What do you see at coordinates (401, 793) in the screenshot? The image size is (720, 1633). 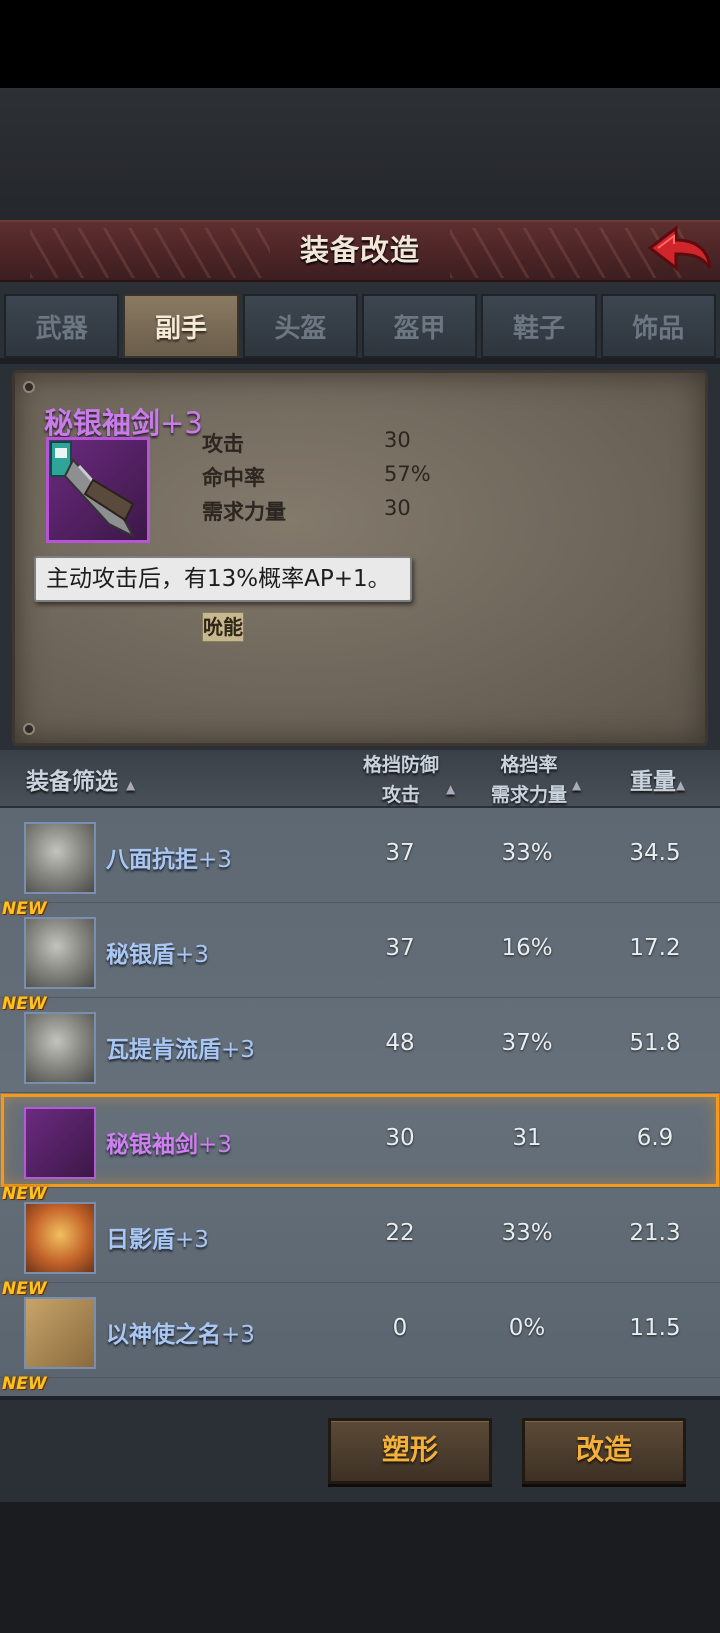 I see `col-attack: 攻击` at bounding box center [401, 793].